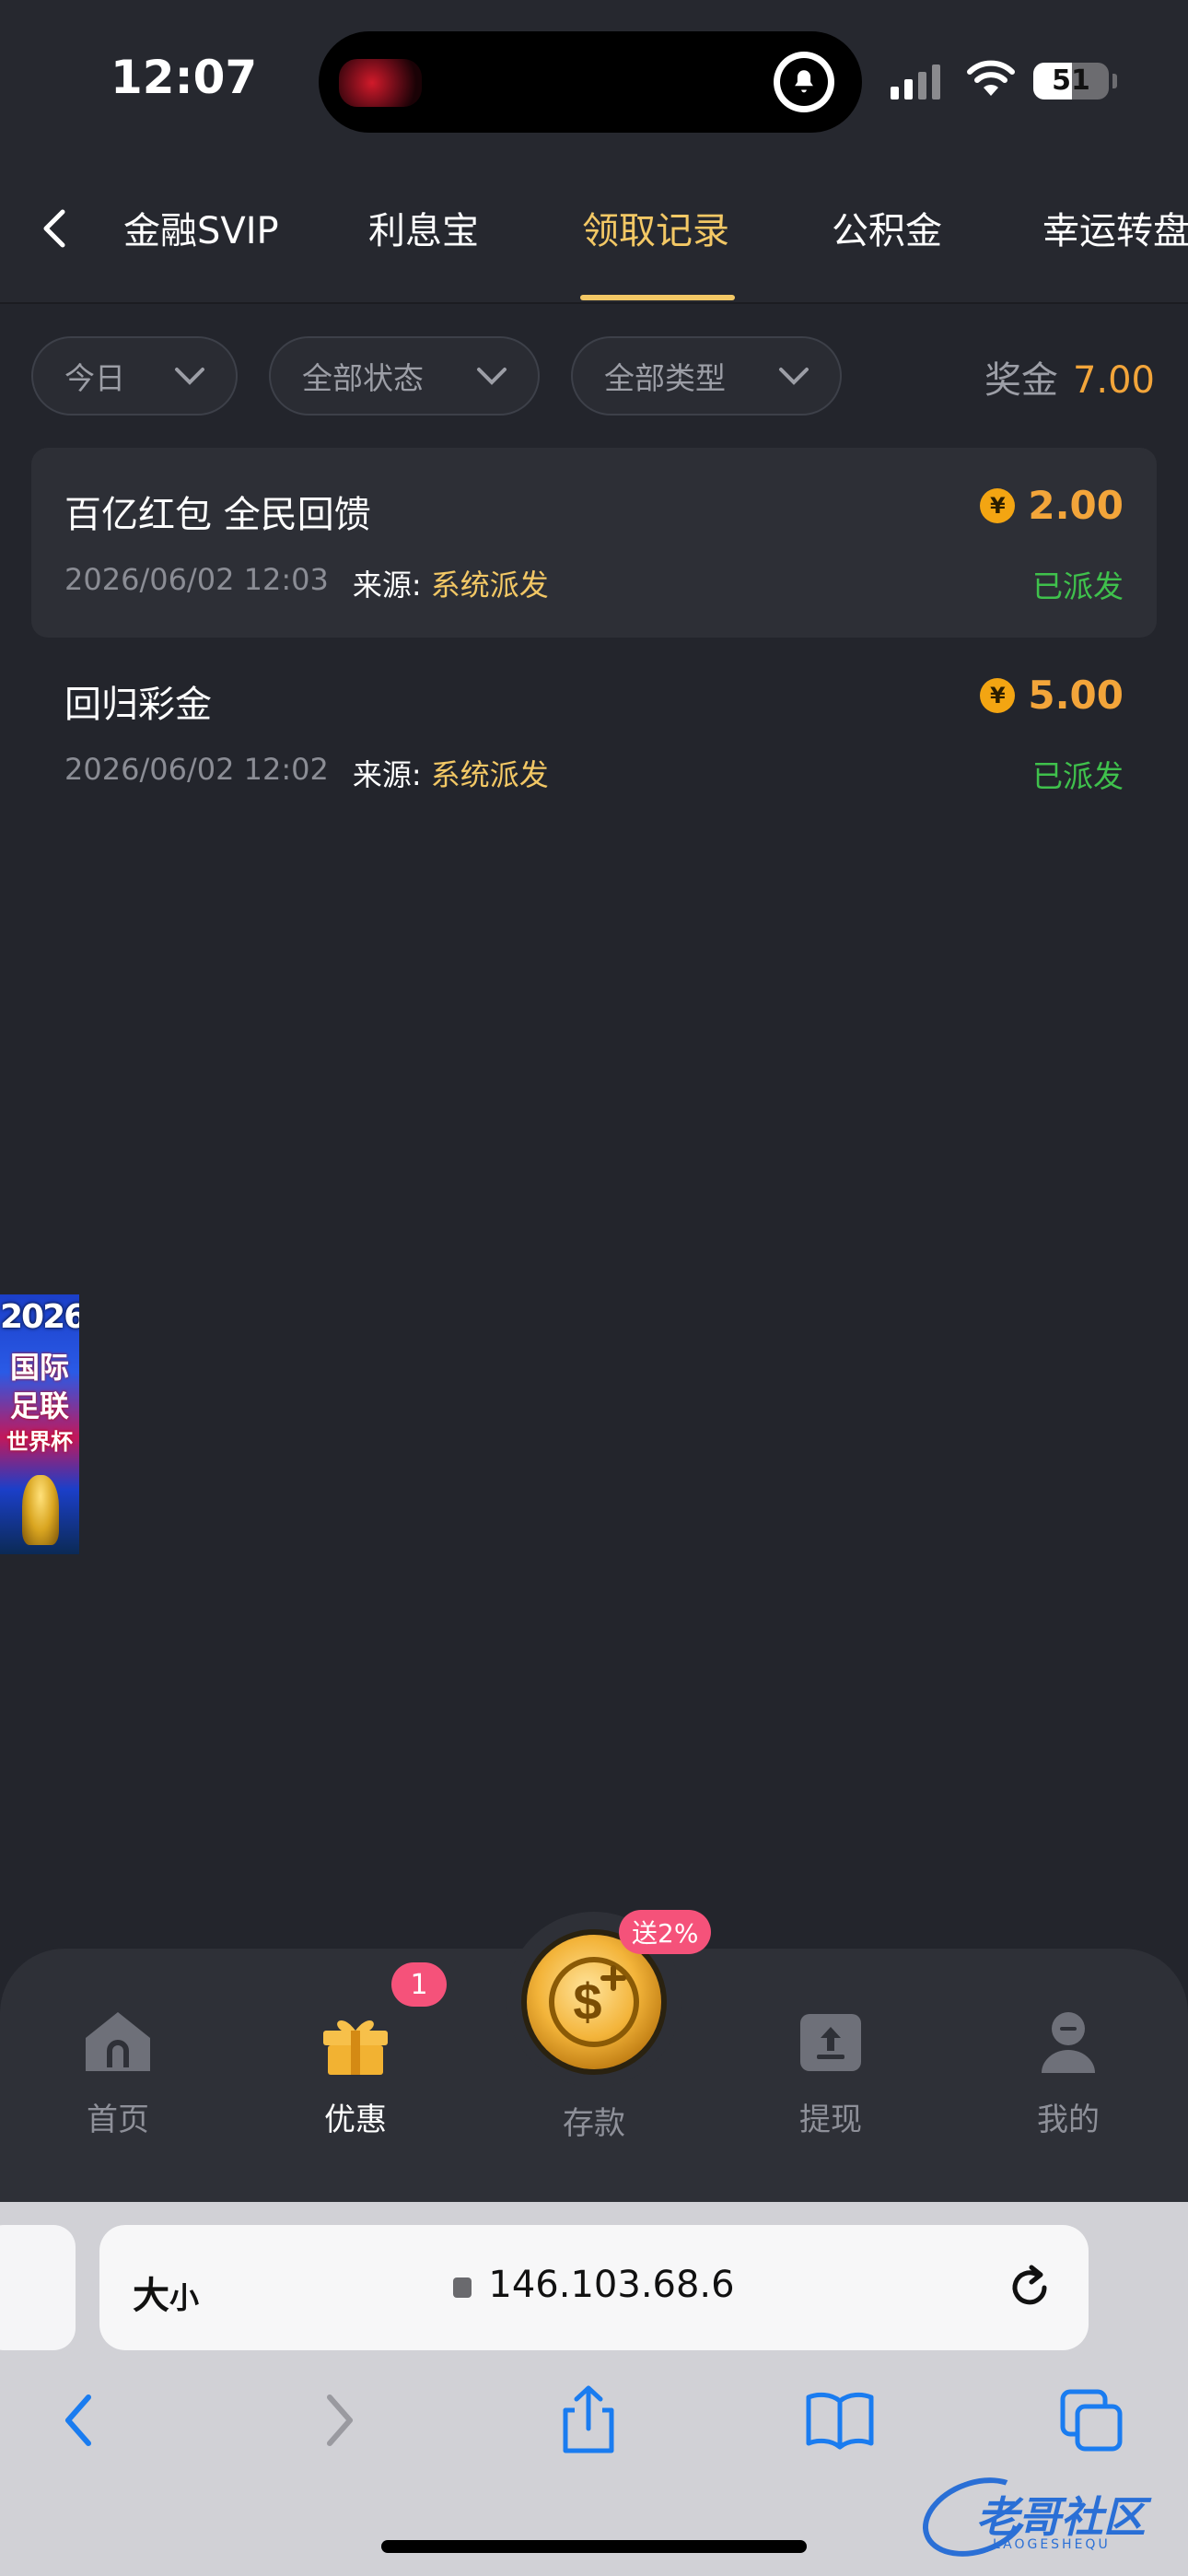  I want to click on lock-icon, so click(462, 2287).